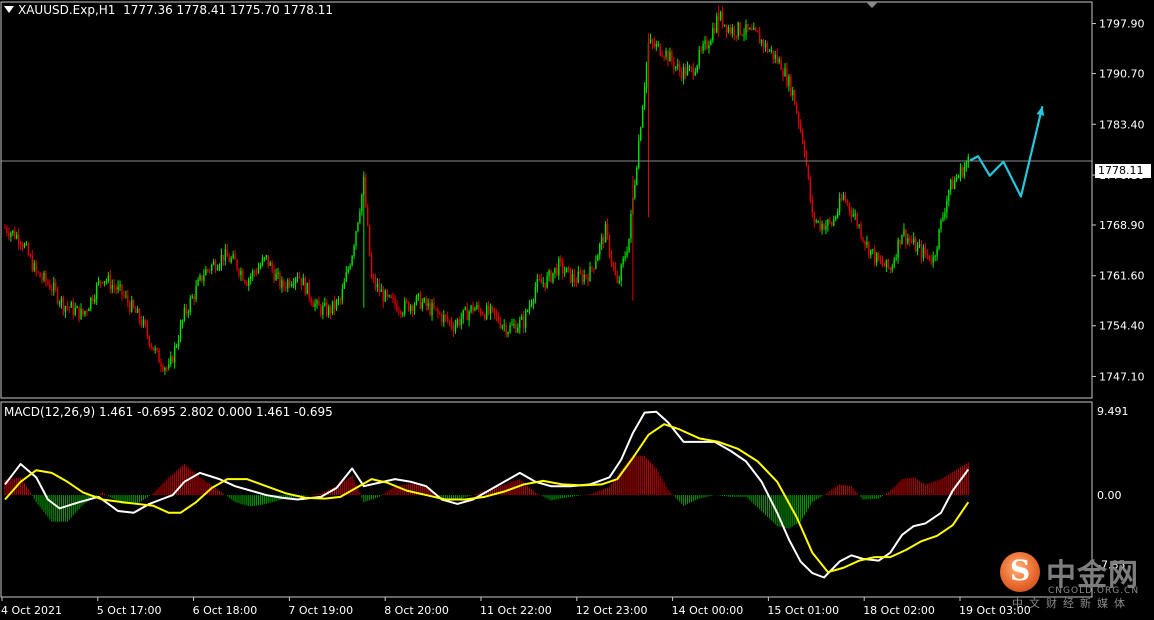  I want to click on watermark-sub: 中文财经新媒体, so click(1071, 603).